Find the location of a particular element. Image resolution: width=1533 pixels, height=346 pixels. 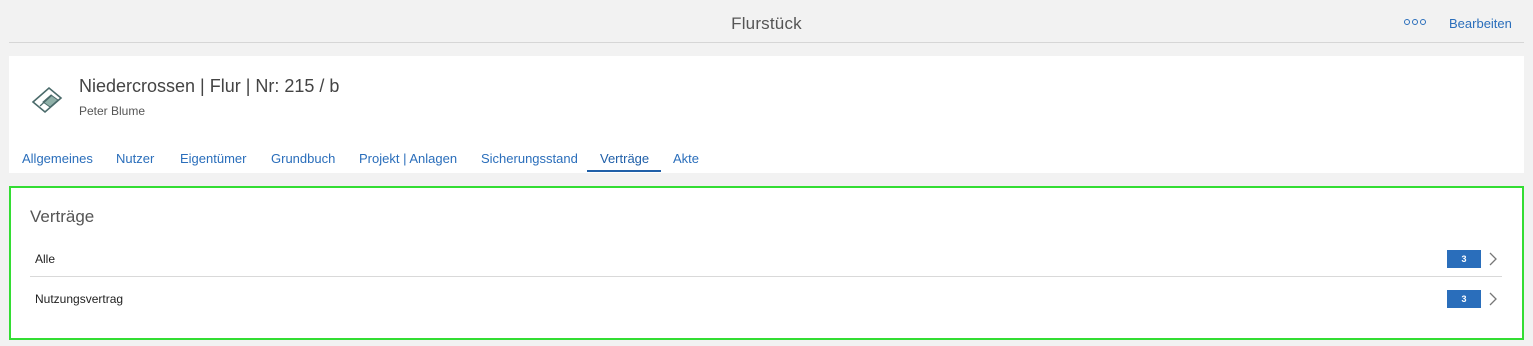

row-label: Alle is located at coordinates (45, 259).